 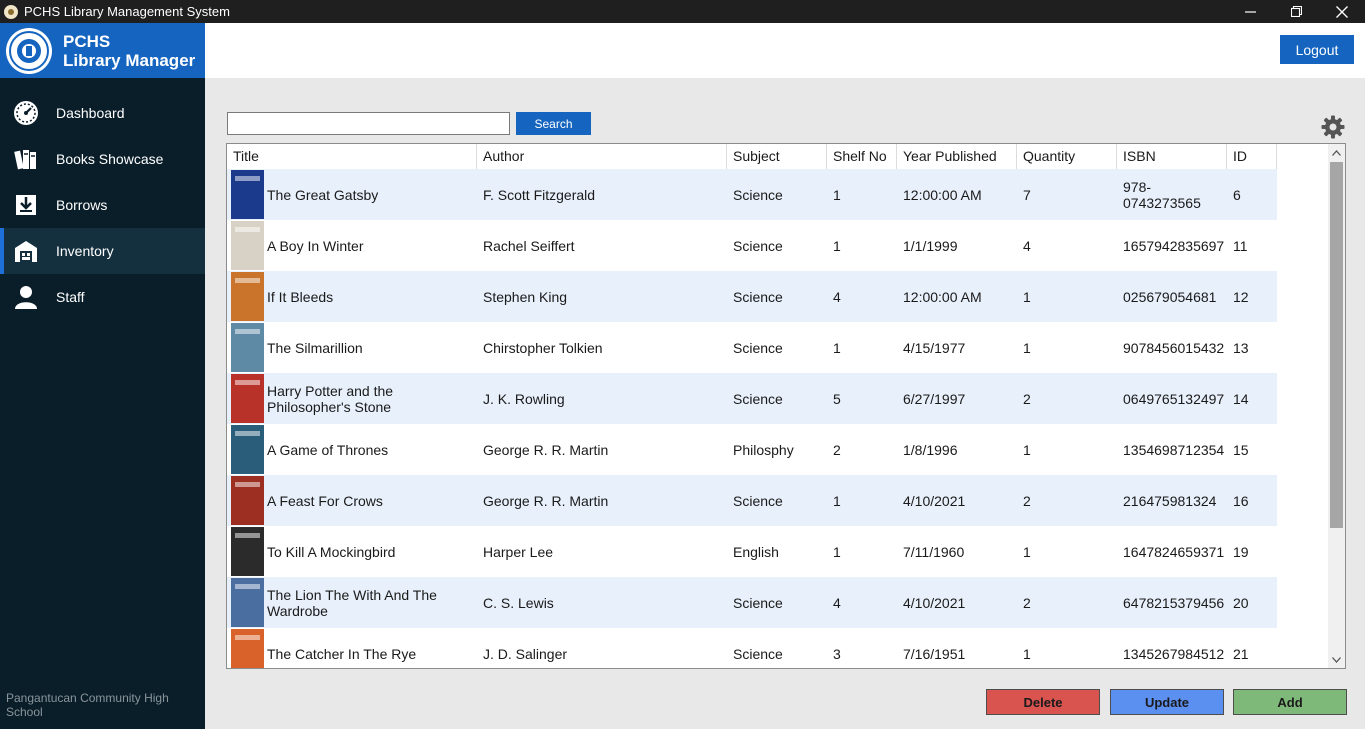 I want to click on book-title: The Silmarillion, so click(x=315, y=347).